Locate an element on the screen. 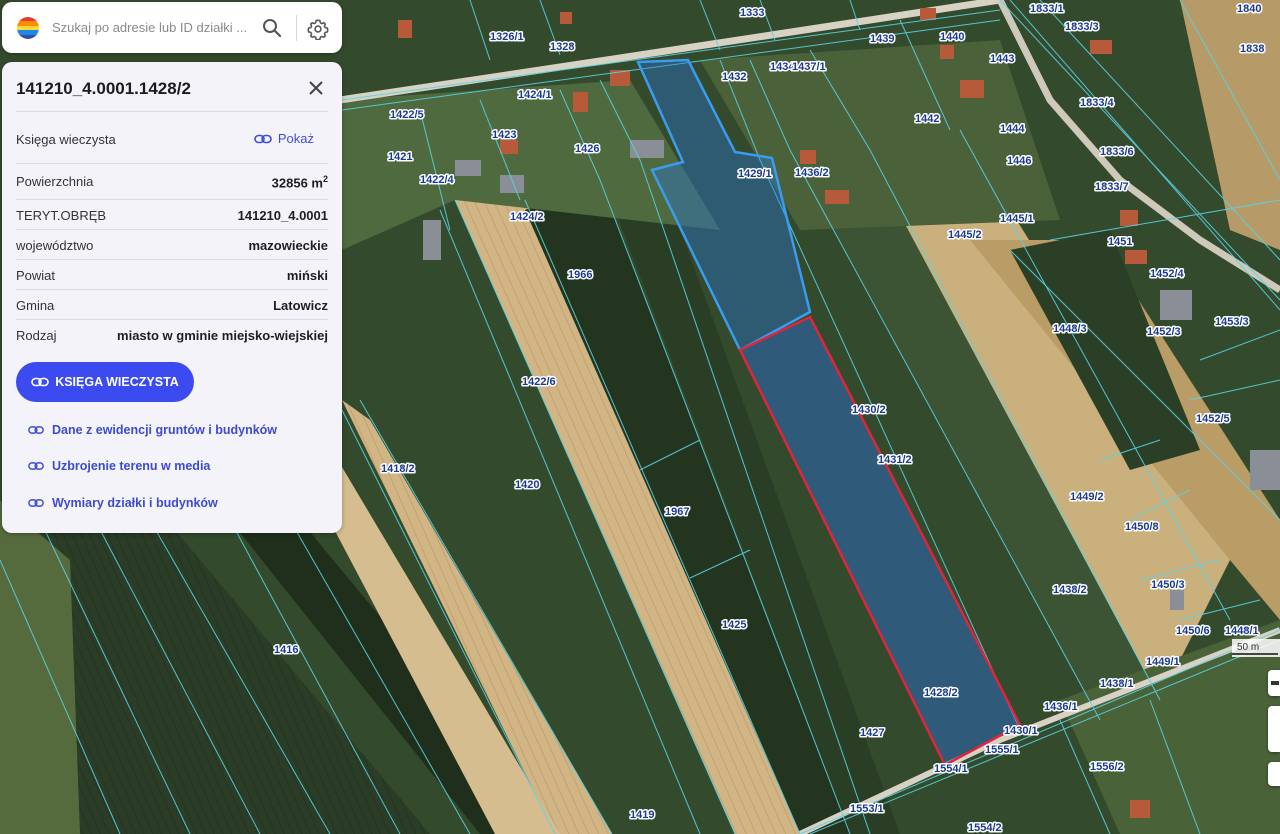 This screenshot has width=1280, height=834. attribute-value: miński is located at coordinates (307, 275).